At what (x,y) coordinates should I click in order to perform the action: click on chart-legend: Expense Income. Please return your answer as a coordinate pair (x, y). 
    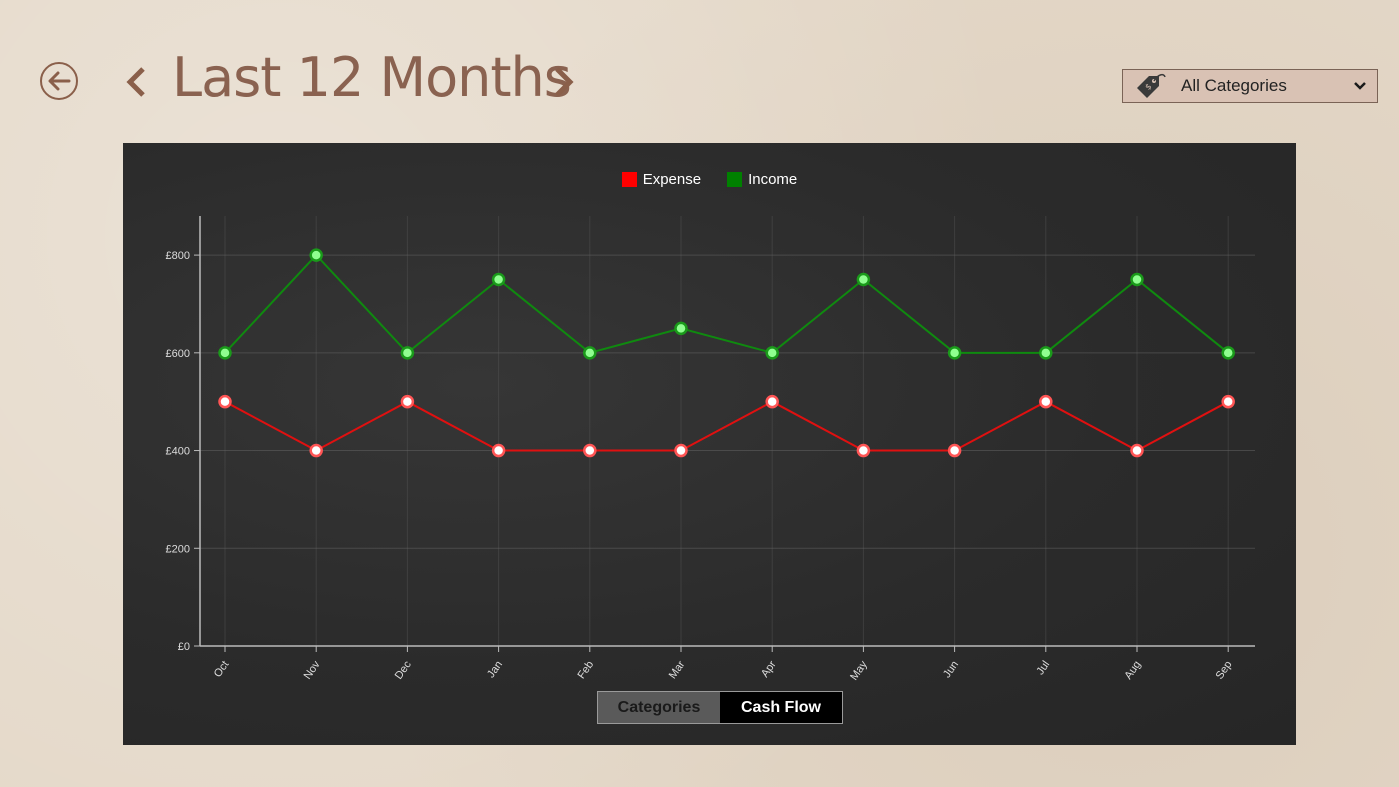
    Looking at the image, I should click on (709, 179).